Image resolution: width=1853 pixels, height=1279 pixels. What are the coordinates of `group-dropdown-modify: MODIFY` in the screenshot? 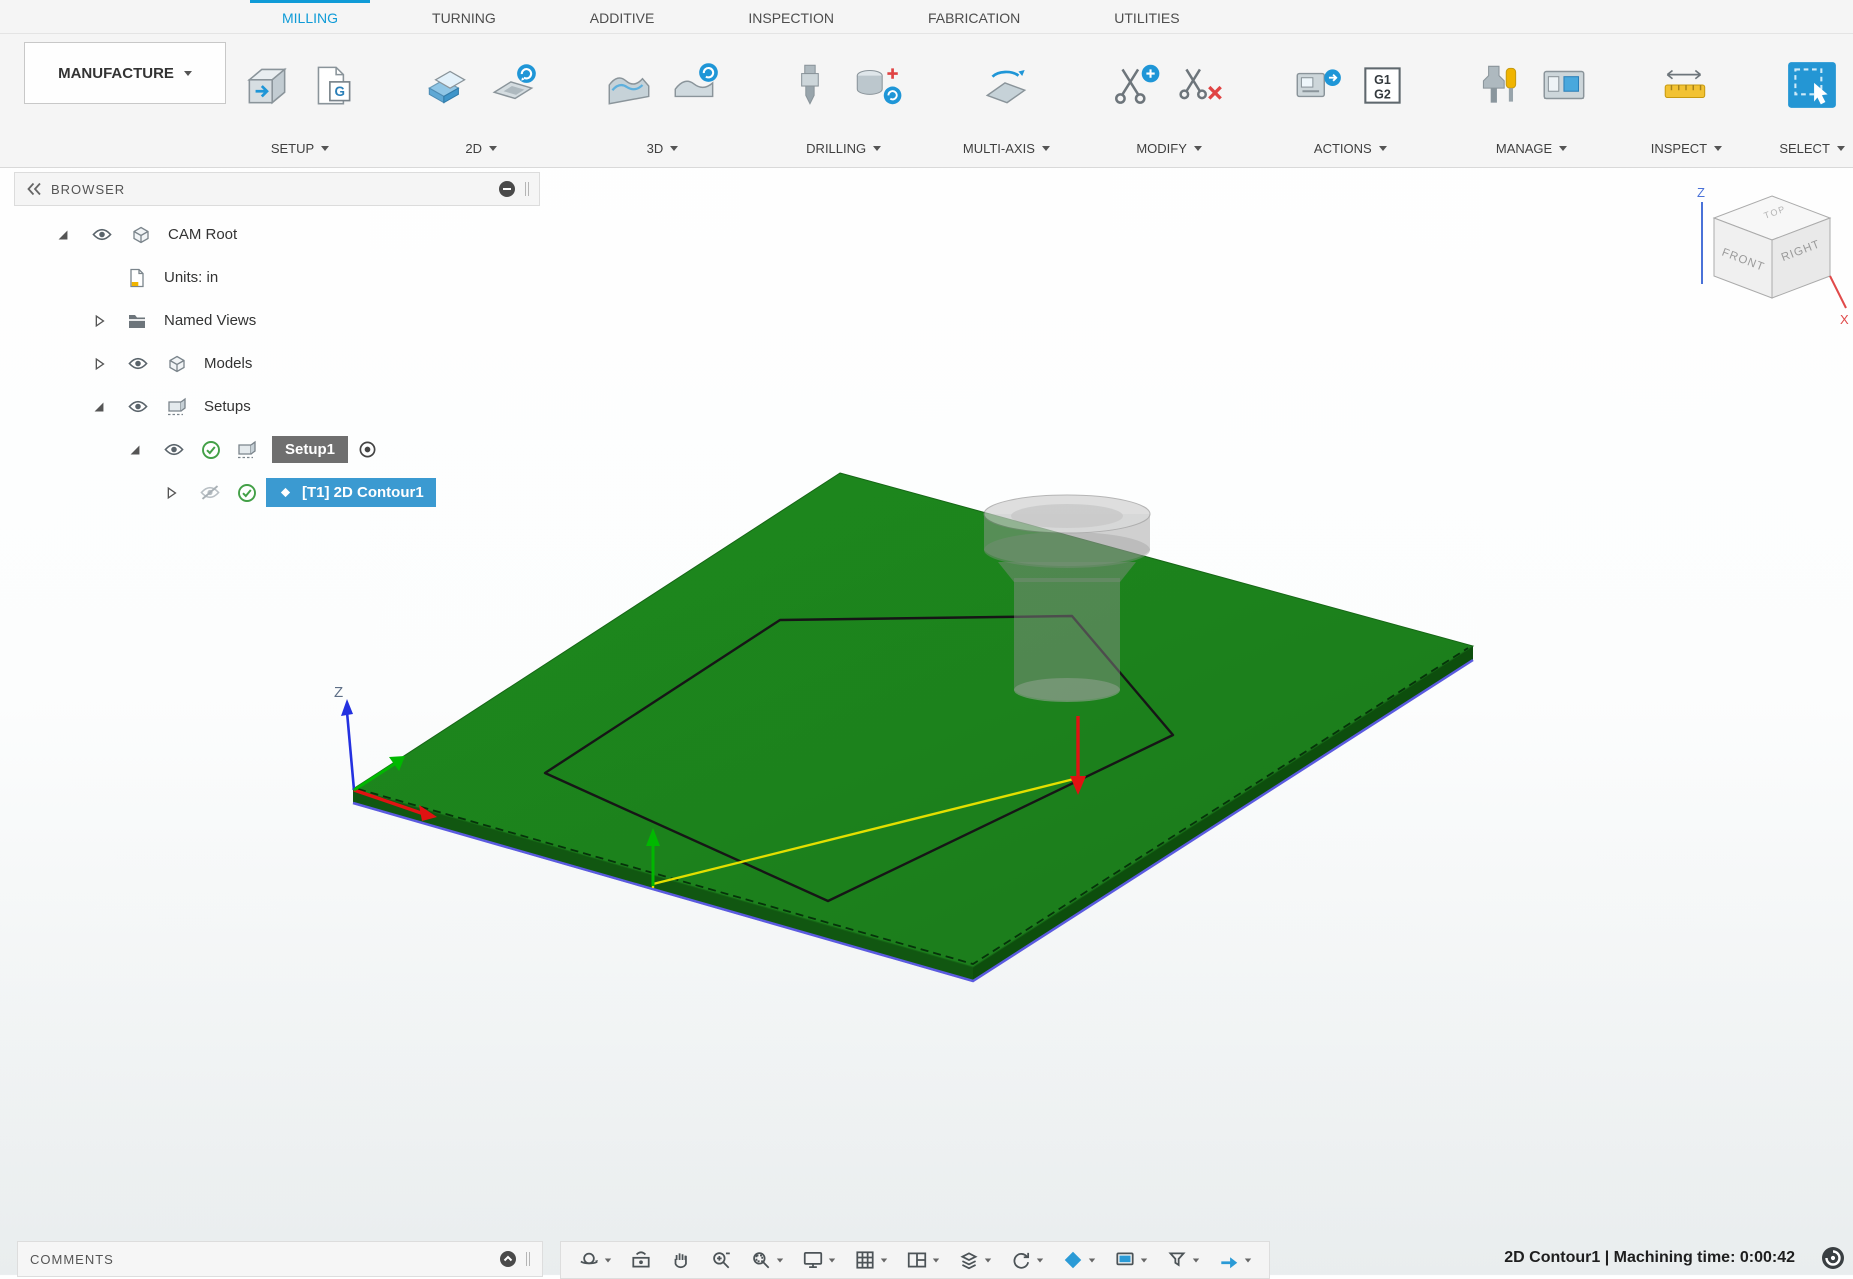 It's located at (1169, 152).